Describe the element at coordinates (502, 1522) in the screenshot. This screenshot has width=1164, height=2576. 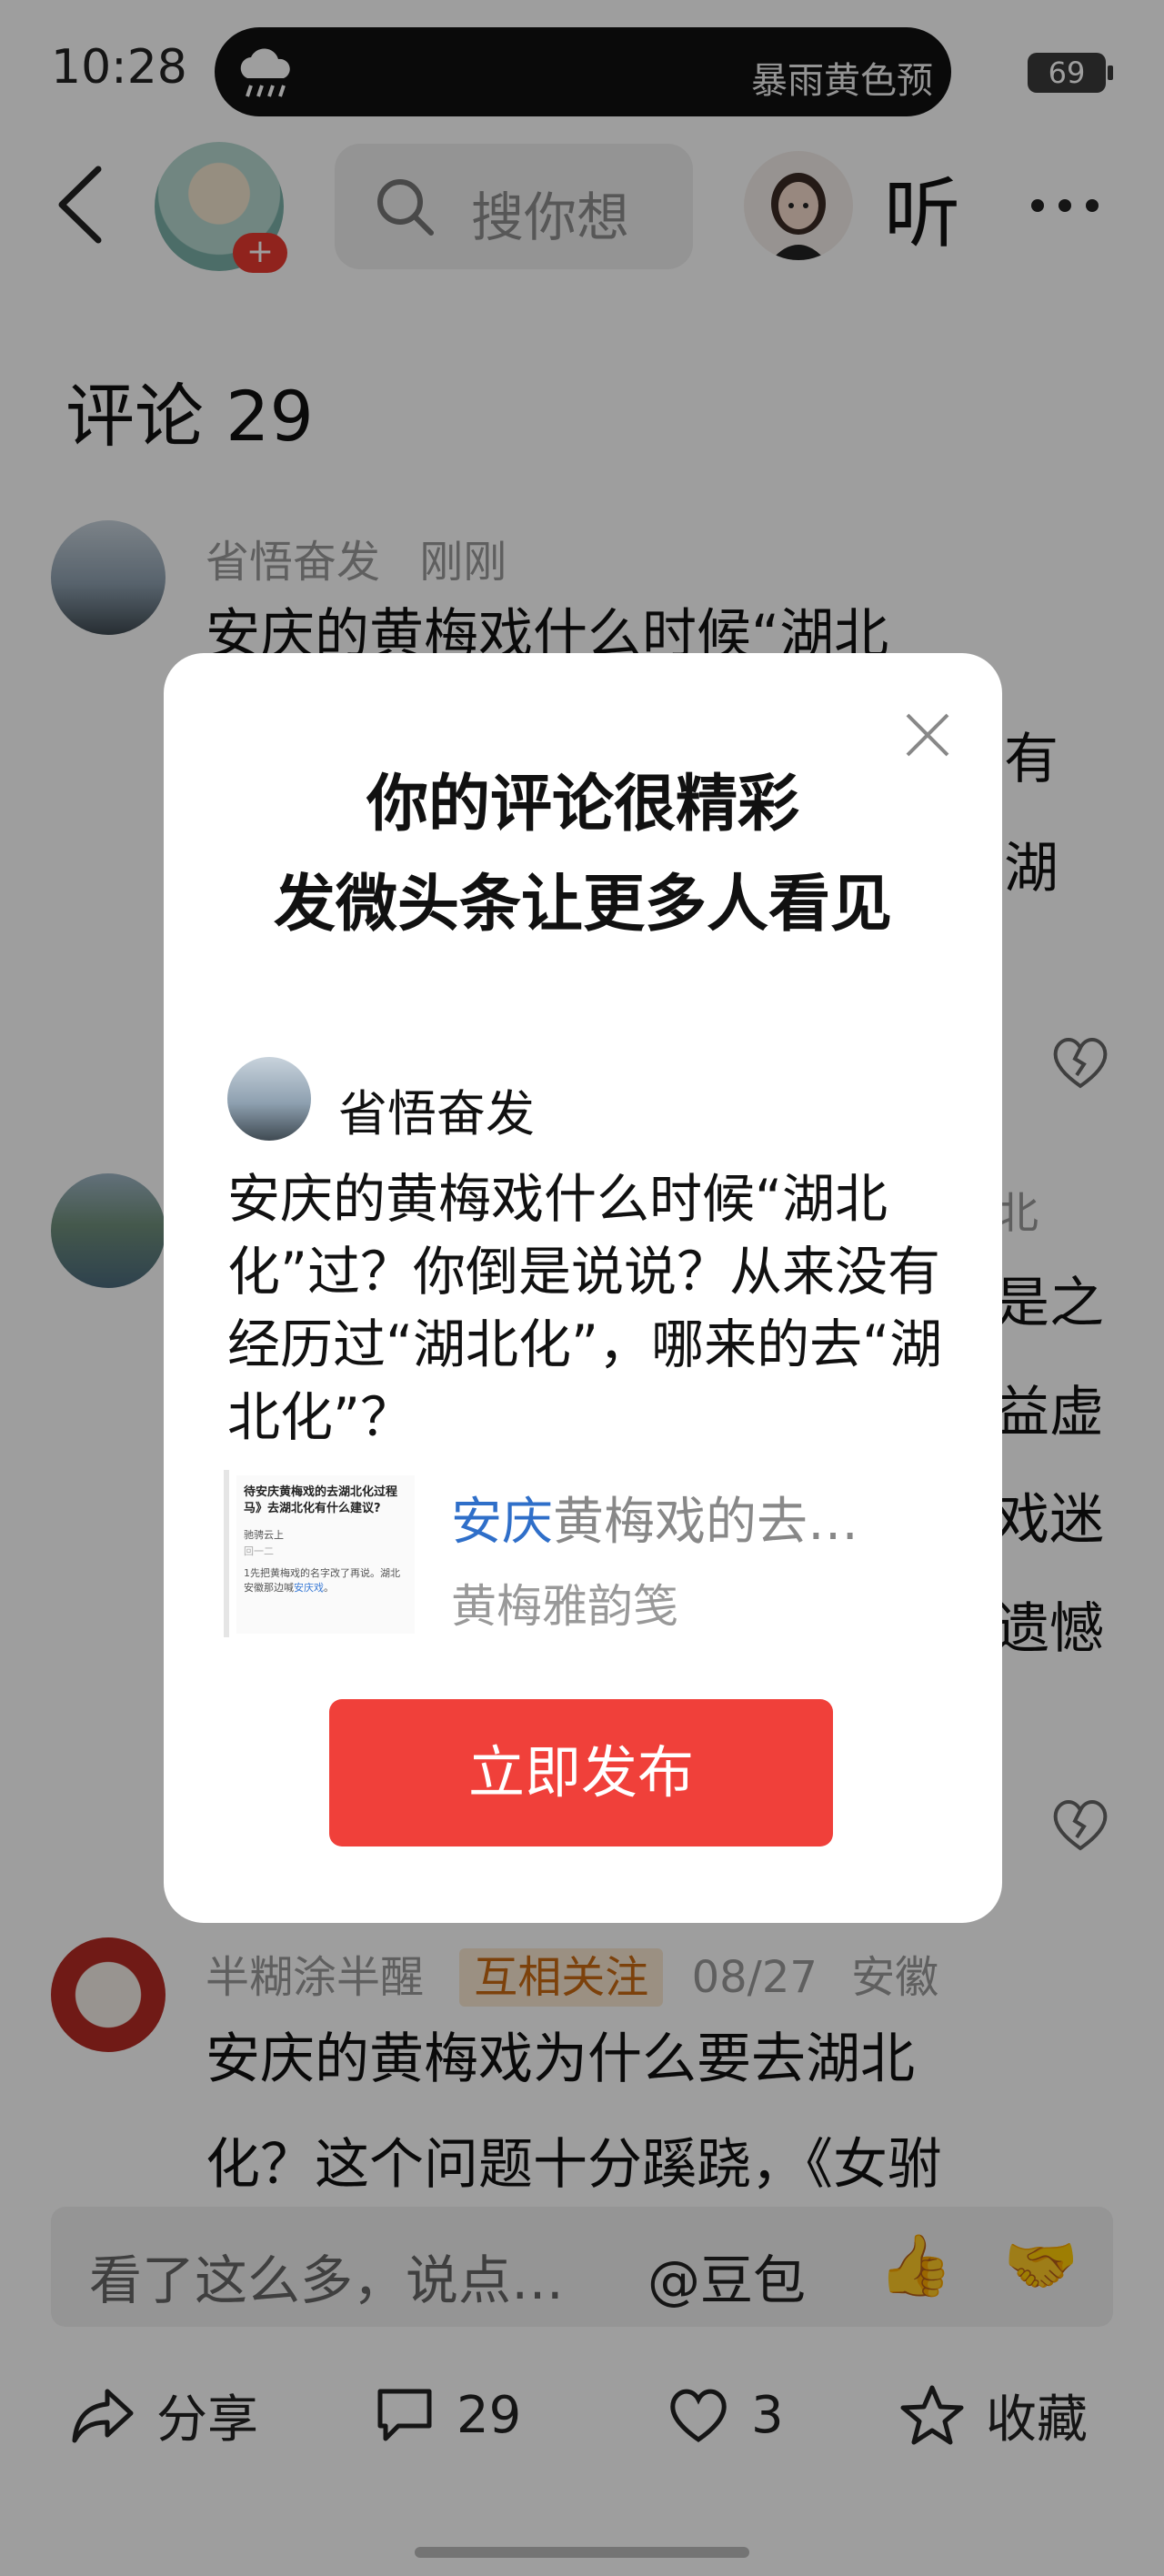
I see `article-title-highlight: 安庆` at that location.